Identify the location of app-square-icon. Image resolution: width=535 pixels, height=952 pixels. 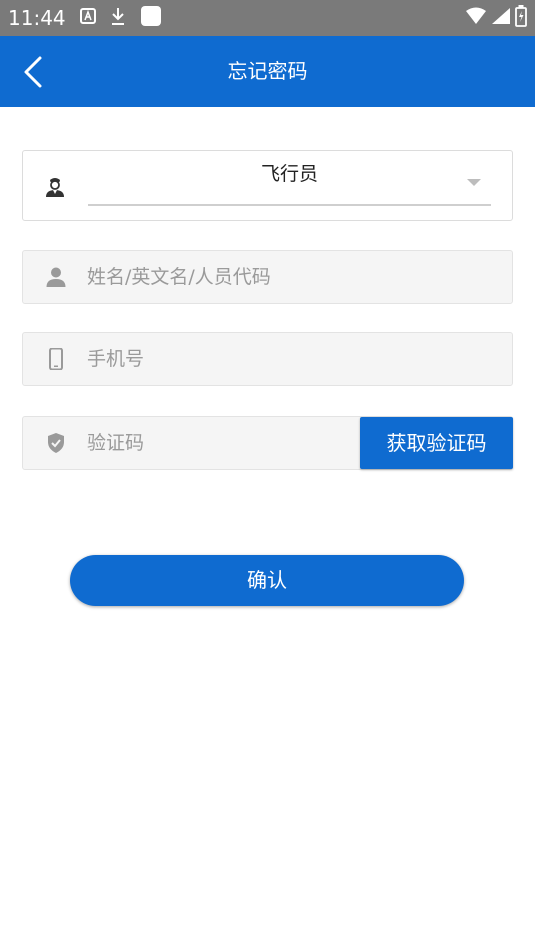
(151, 18).